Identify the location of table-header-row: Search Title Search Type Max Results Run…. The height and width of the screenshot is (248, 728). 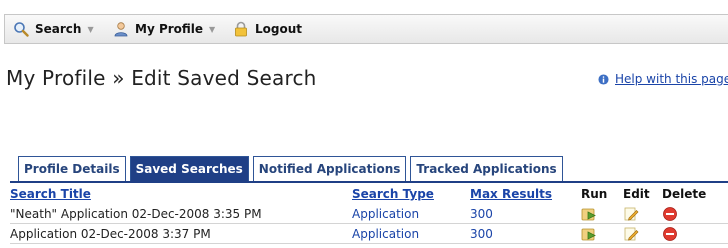
(369, 194).